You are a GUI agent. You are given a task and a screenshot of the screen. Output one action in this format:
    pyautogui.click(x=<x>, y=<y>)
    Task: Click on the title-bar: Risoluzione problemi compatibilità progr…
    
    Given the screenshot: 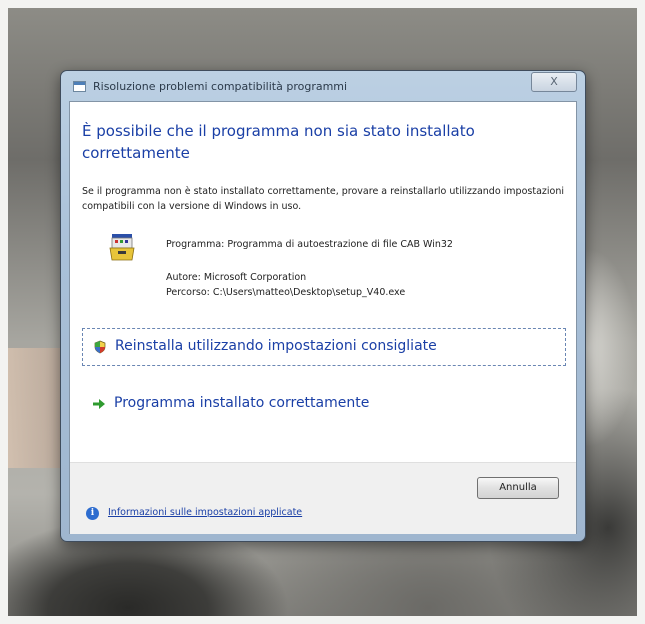 What is the action you would take?
    pyautogui.click(x=323, y=86)
    